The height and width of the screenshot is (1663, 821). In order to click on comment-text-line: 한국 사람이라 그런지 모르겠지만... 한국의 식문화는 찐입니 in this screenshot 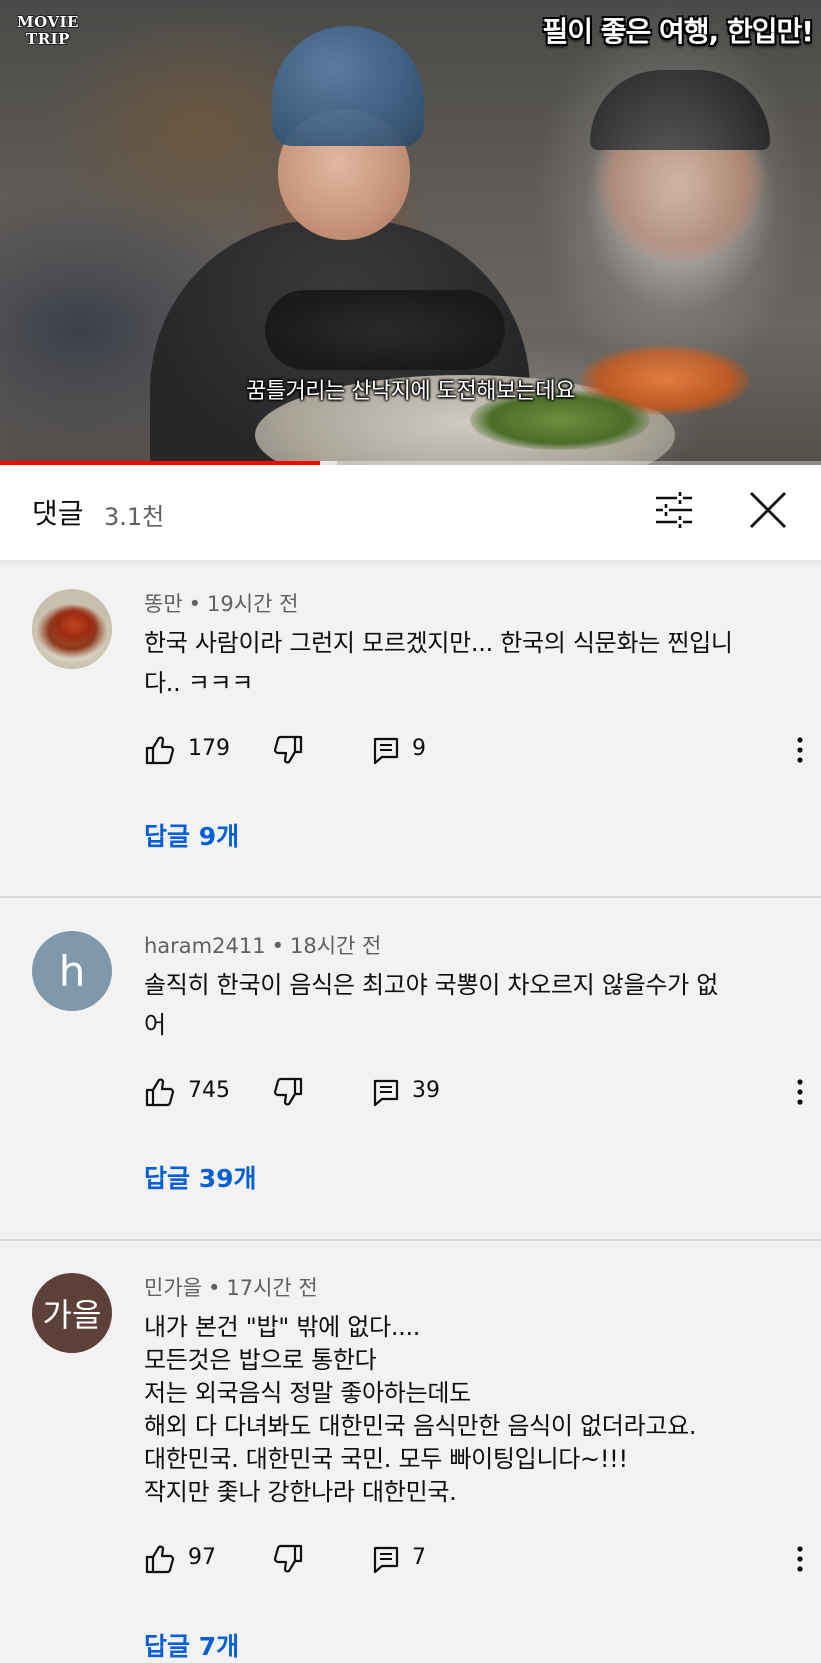, I will do `click(438, 643)`.